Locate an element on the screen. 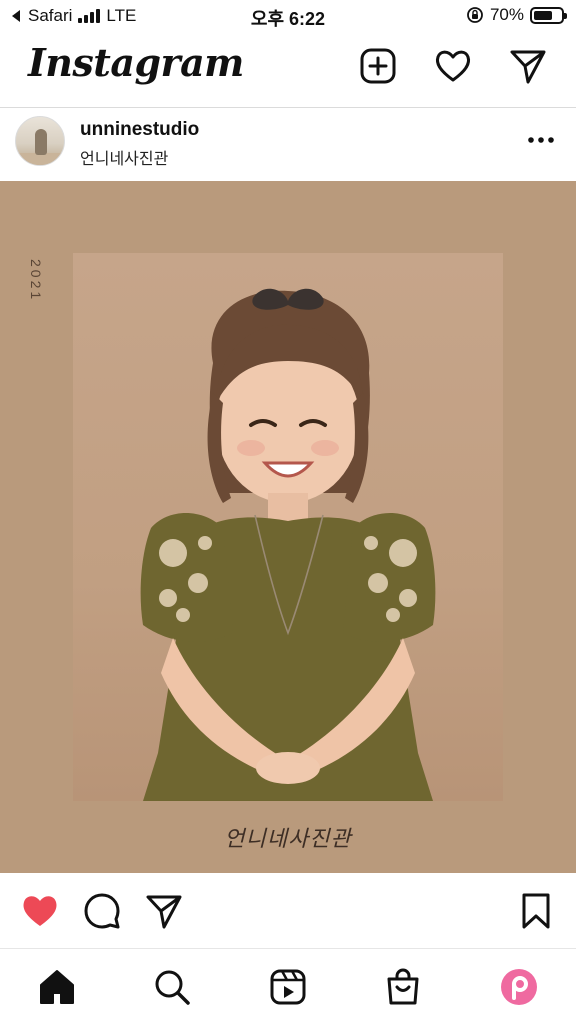  bottom-navigation is located at coordinates (288, 986).